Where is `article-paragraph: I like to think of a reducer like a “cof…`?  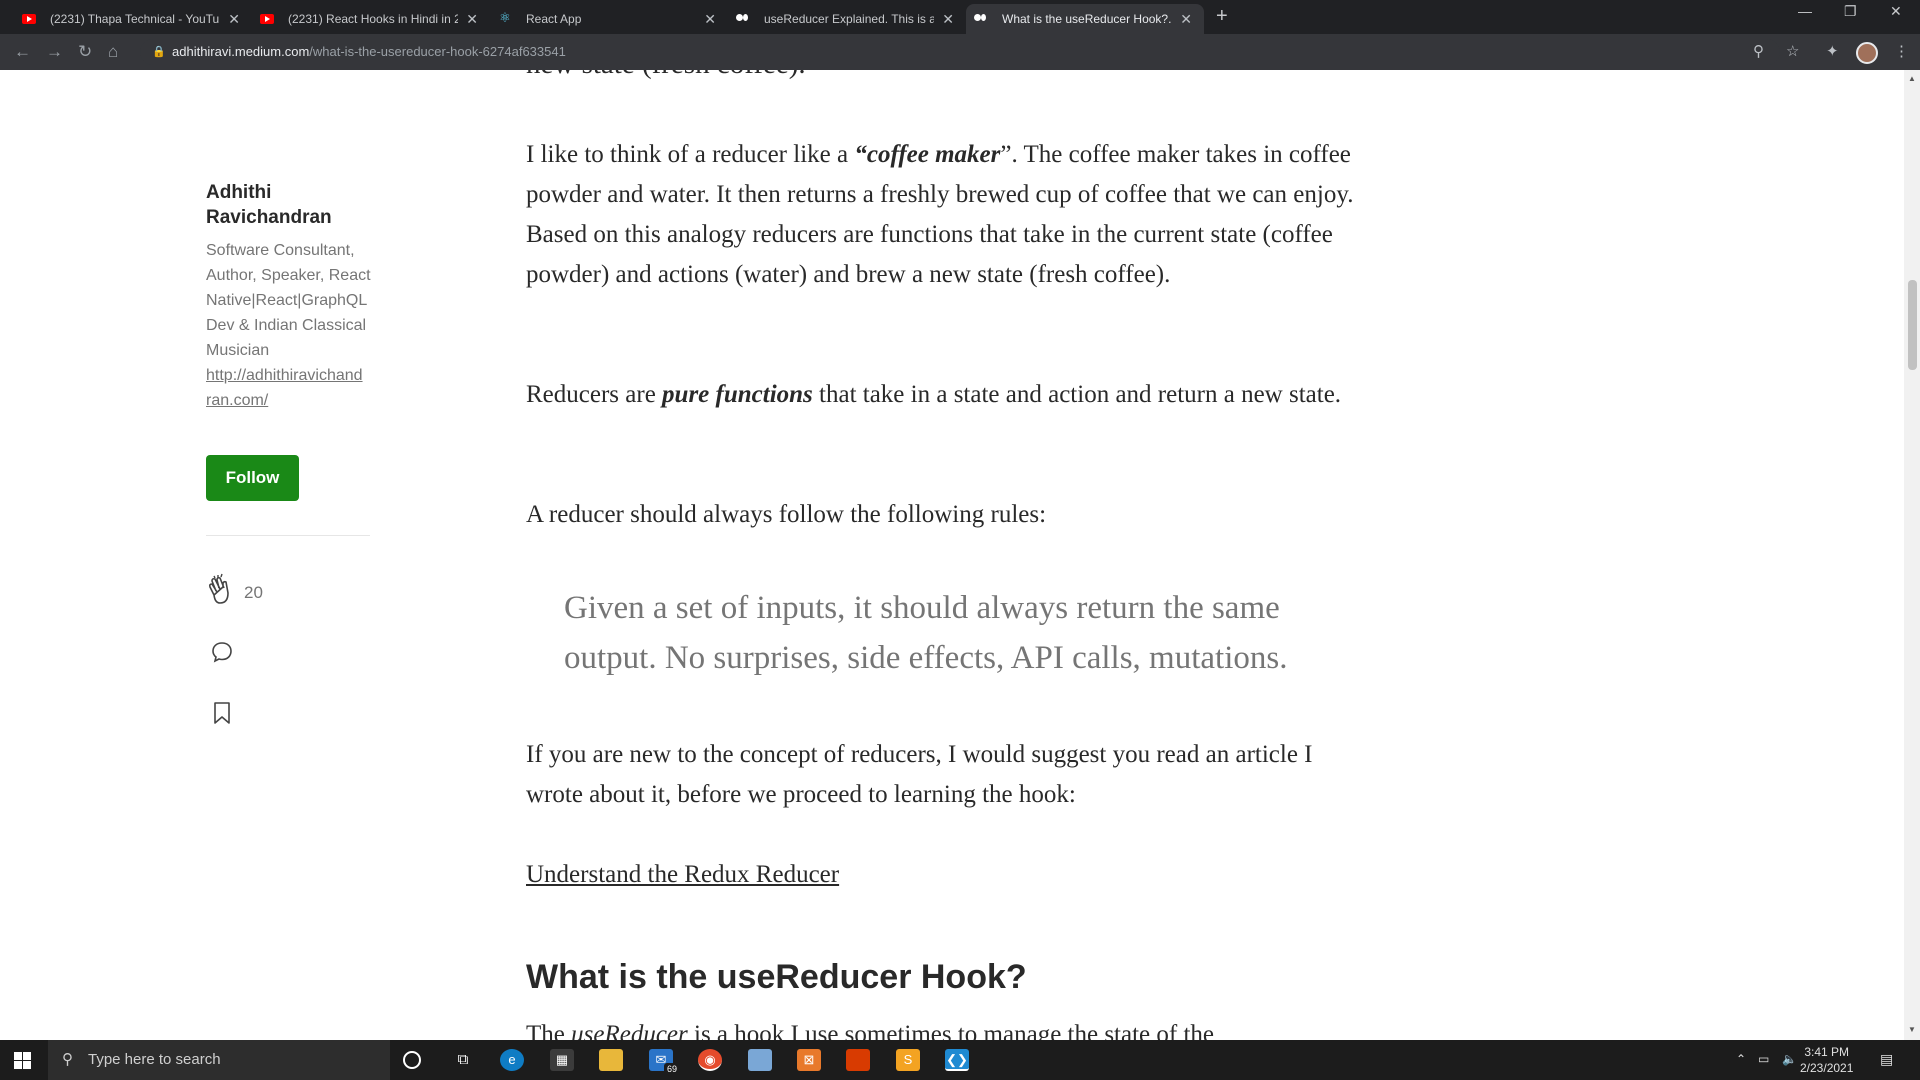
article-paragraph: I like to think of a reducer like a “cof… is located at coordinates (940, 214).